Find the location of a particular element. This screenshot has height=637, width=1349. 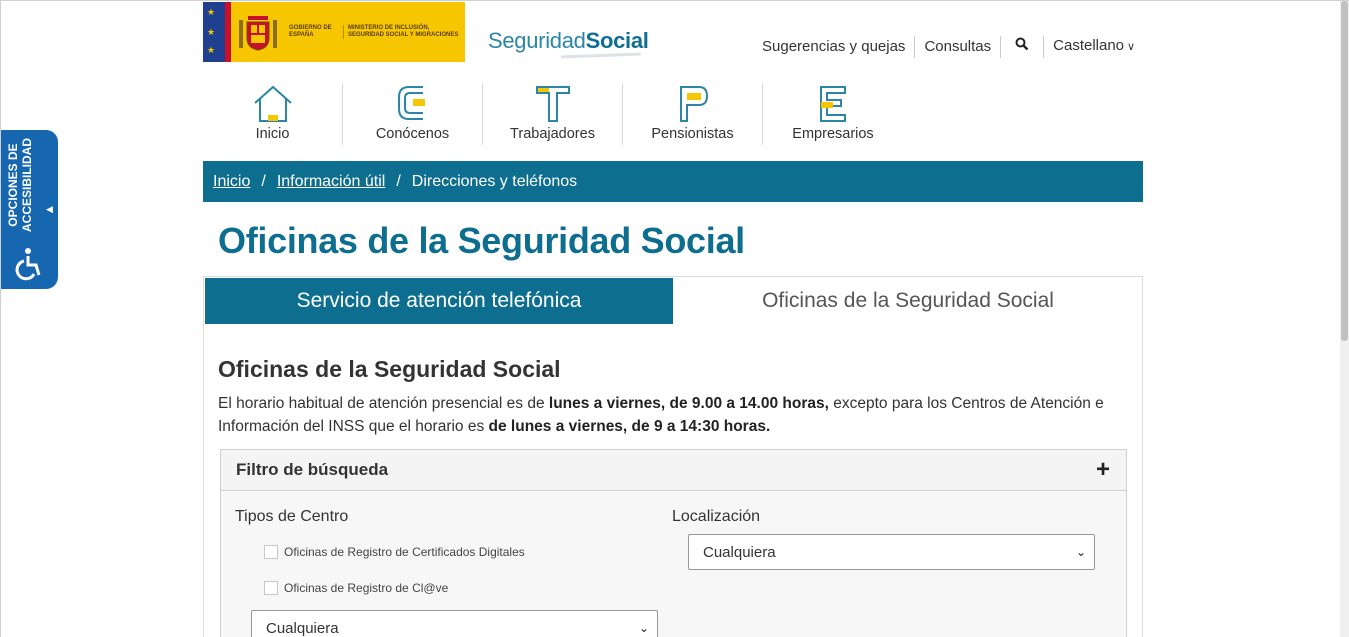

desc-bold-2: de lunes a viernes, de 9 a 14:30 horas. is located at coordinates (629, 426).